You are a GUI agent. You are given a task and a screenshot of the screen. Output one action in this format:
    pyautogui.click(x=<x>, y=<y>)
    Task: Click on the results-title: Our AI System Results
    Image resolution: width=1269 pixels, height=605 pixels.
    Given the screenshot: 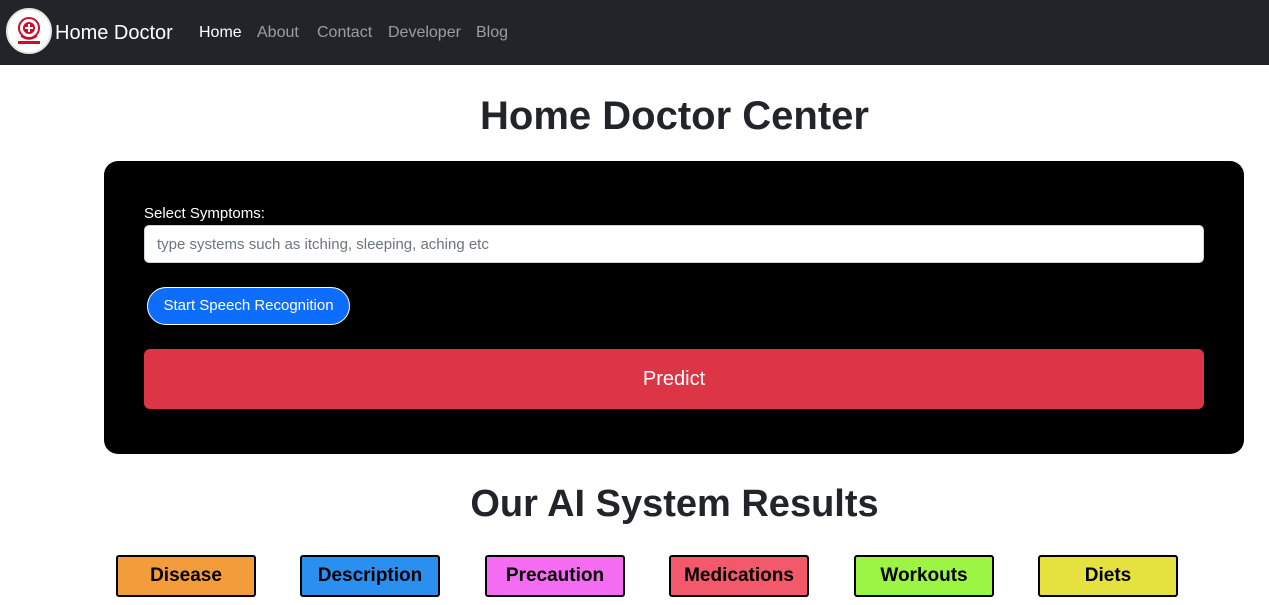 What is the action you would take?
    pyautogui.click(x=674, y=504)
    